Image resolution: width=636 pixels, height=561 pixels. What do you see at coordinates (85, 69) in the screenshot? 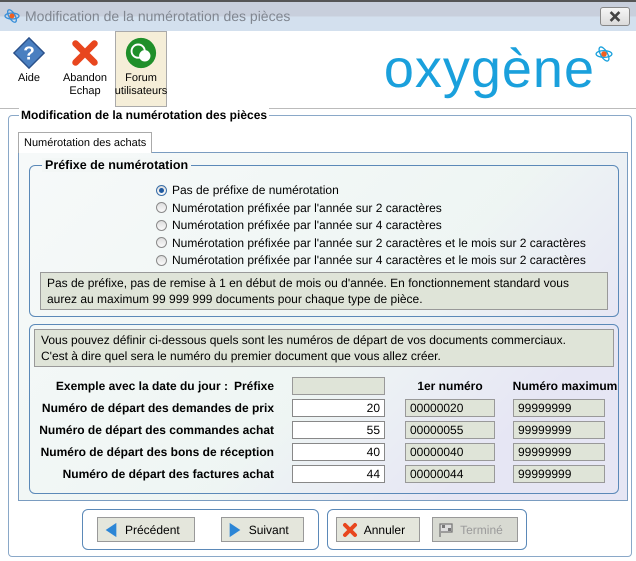
I see `abandon-button: Abandon Echap` at bounding box center [85, 69].